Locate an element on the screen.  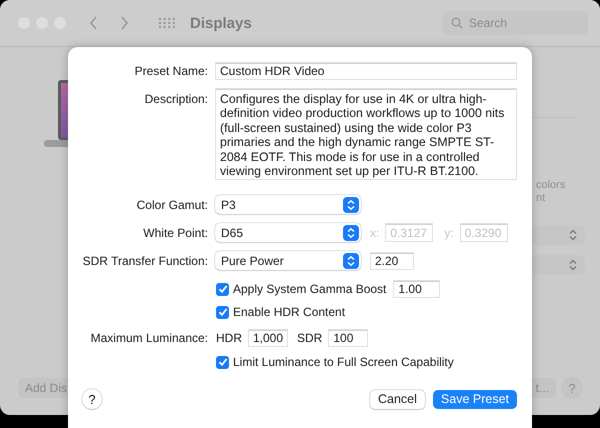
field-label: HDR is located at coordinates (229, 338).